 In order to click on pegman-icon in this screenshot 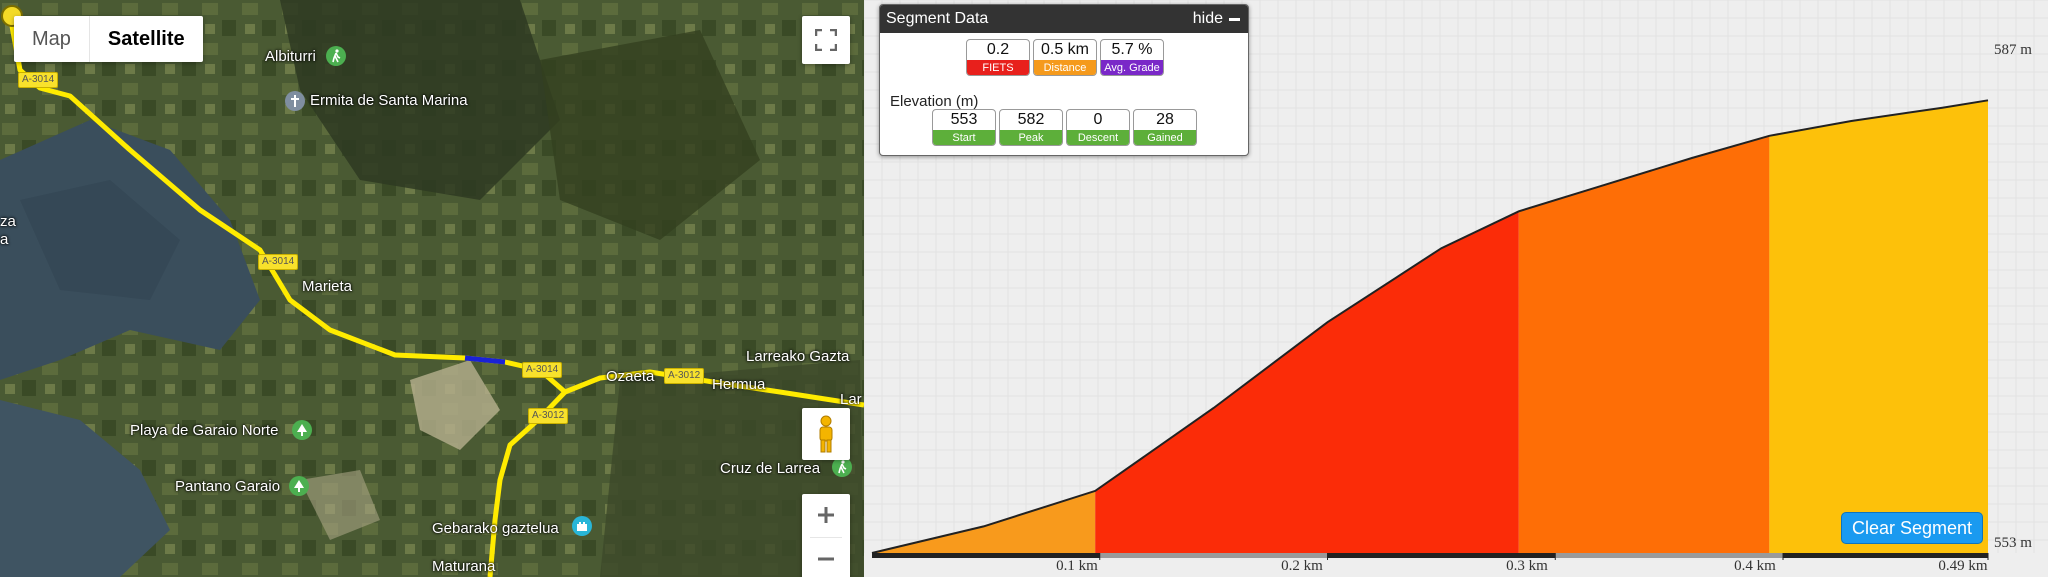, I will do `click(826, 434)`.